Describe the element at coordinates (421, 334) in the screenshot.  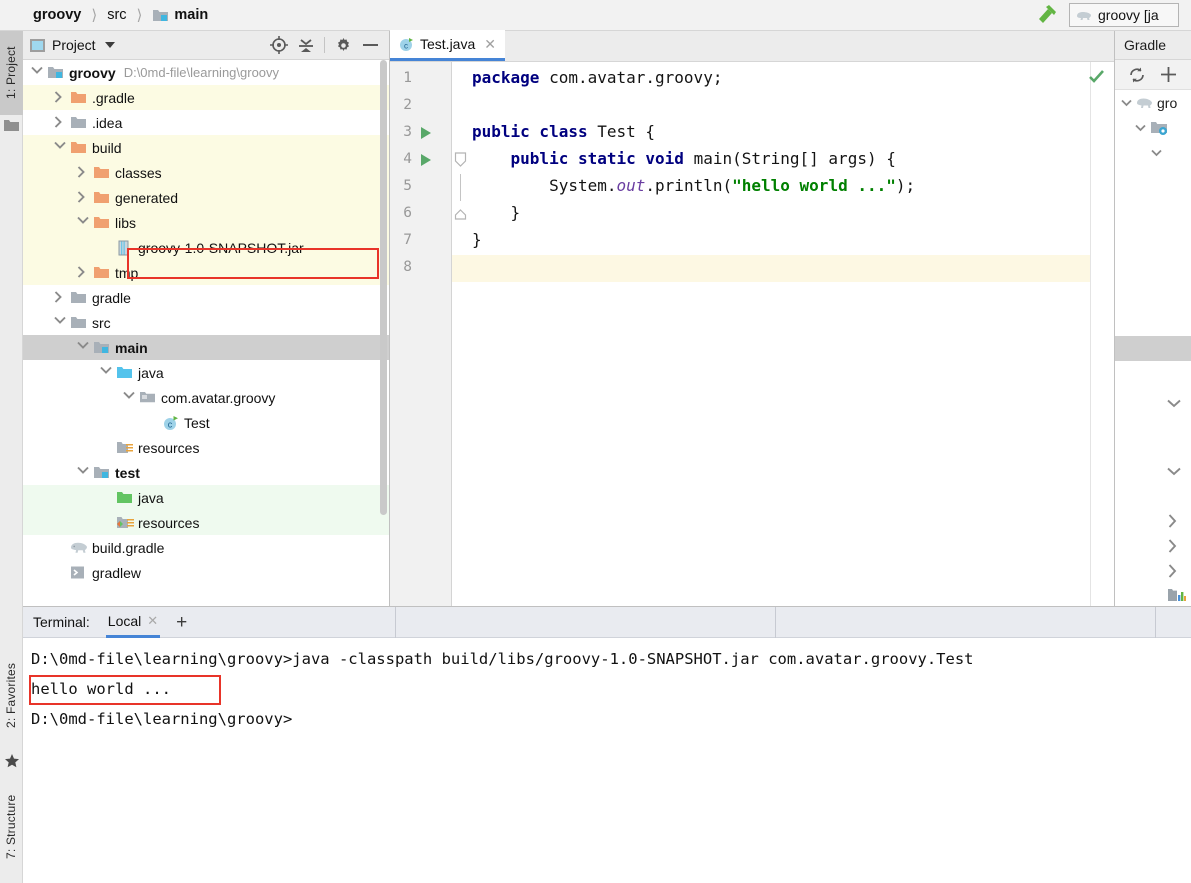
I see `editor-gutter` at that location.